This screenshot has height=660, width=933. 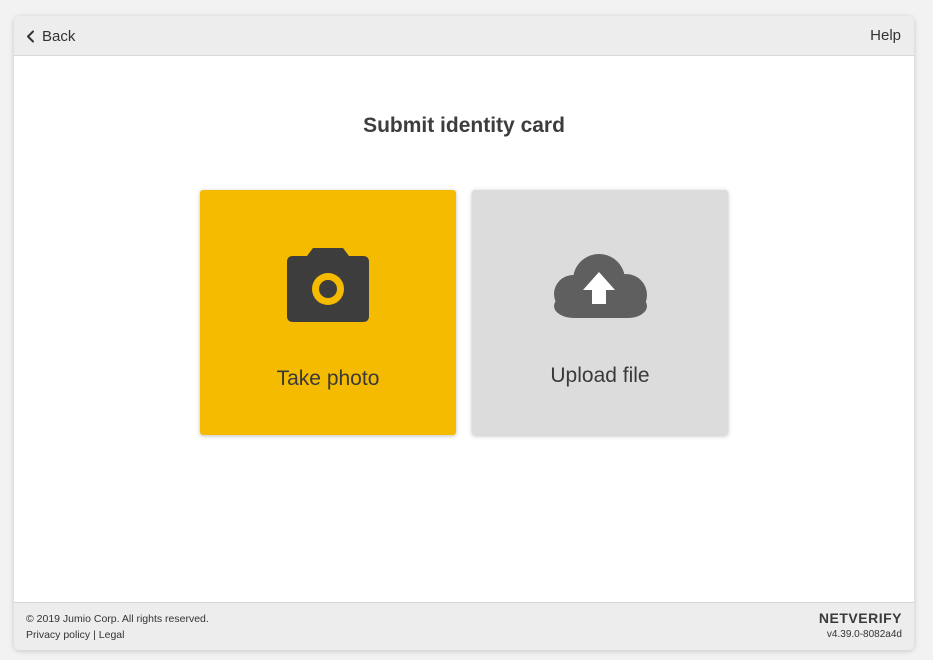 I want to click on privacy-policy-link: Privacy policy, so click(x=58, y=635).